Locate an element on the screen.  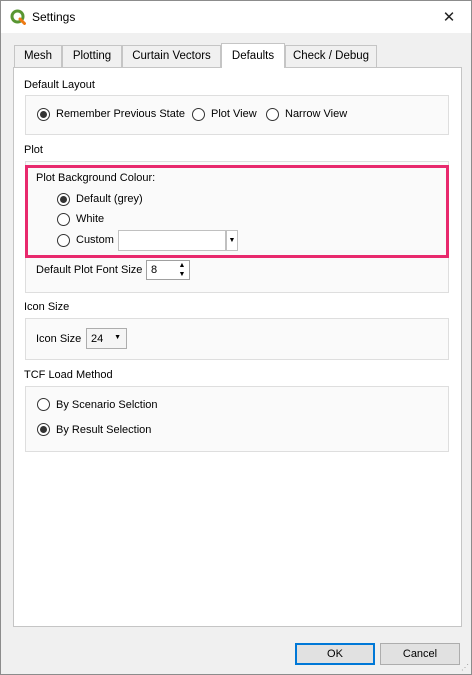
custom-radio is located at coordinates (63, 240).